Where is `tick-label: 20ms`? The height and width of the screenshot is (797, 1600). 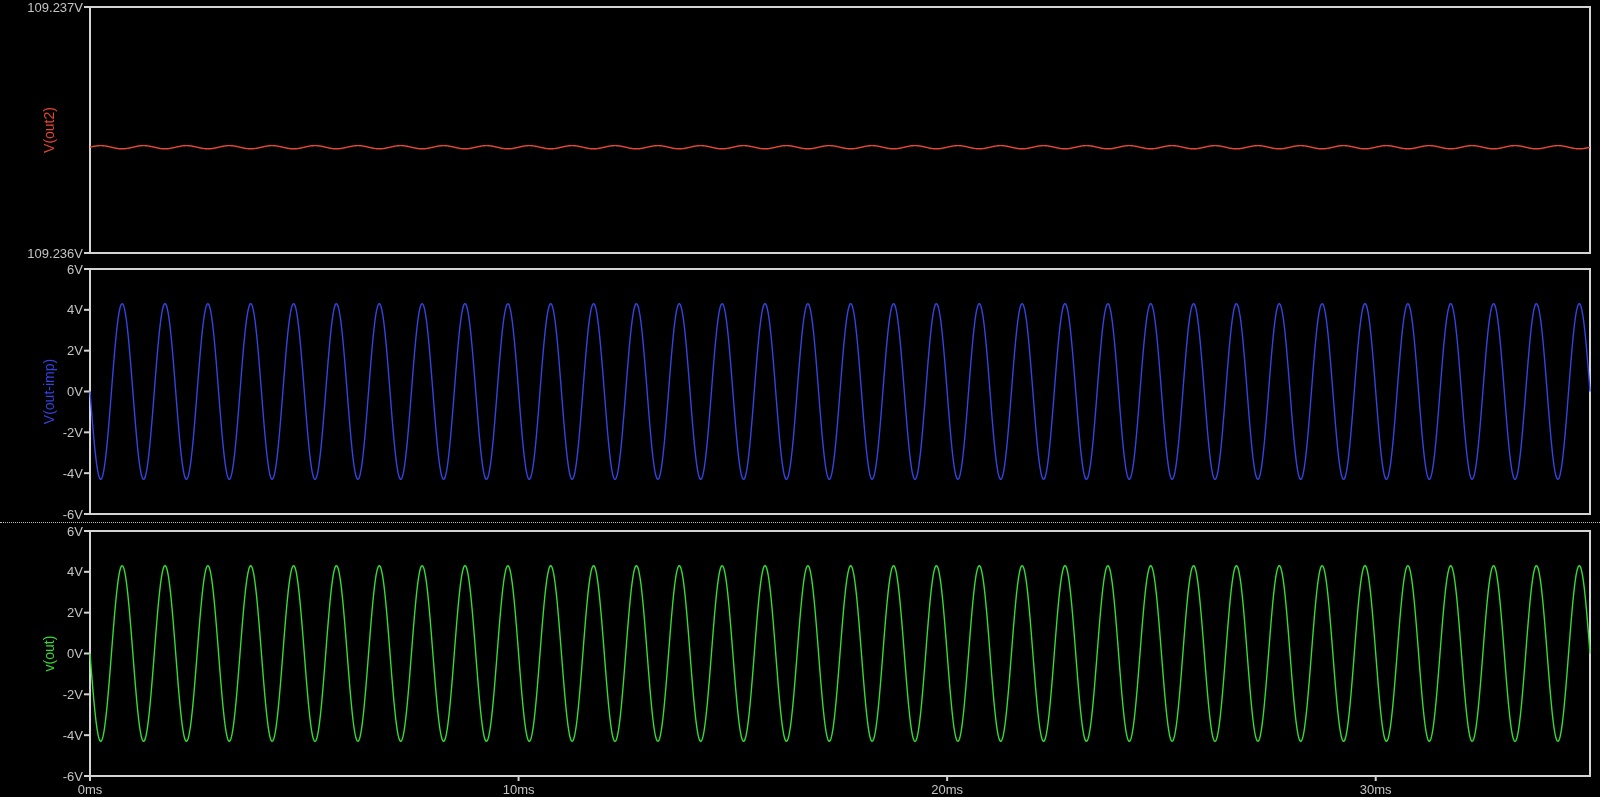 tick-label: 20ms is located at coordinates (947, 789).